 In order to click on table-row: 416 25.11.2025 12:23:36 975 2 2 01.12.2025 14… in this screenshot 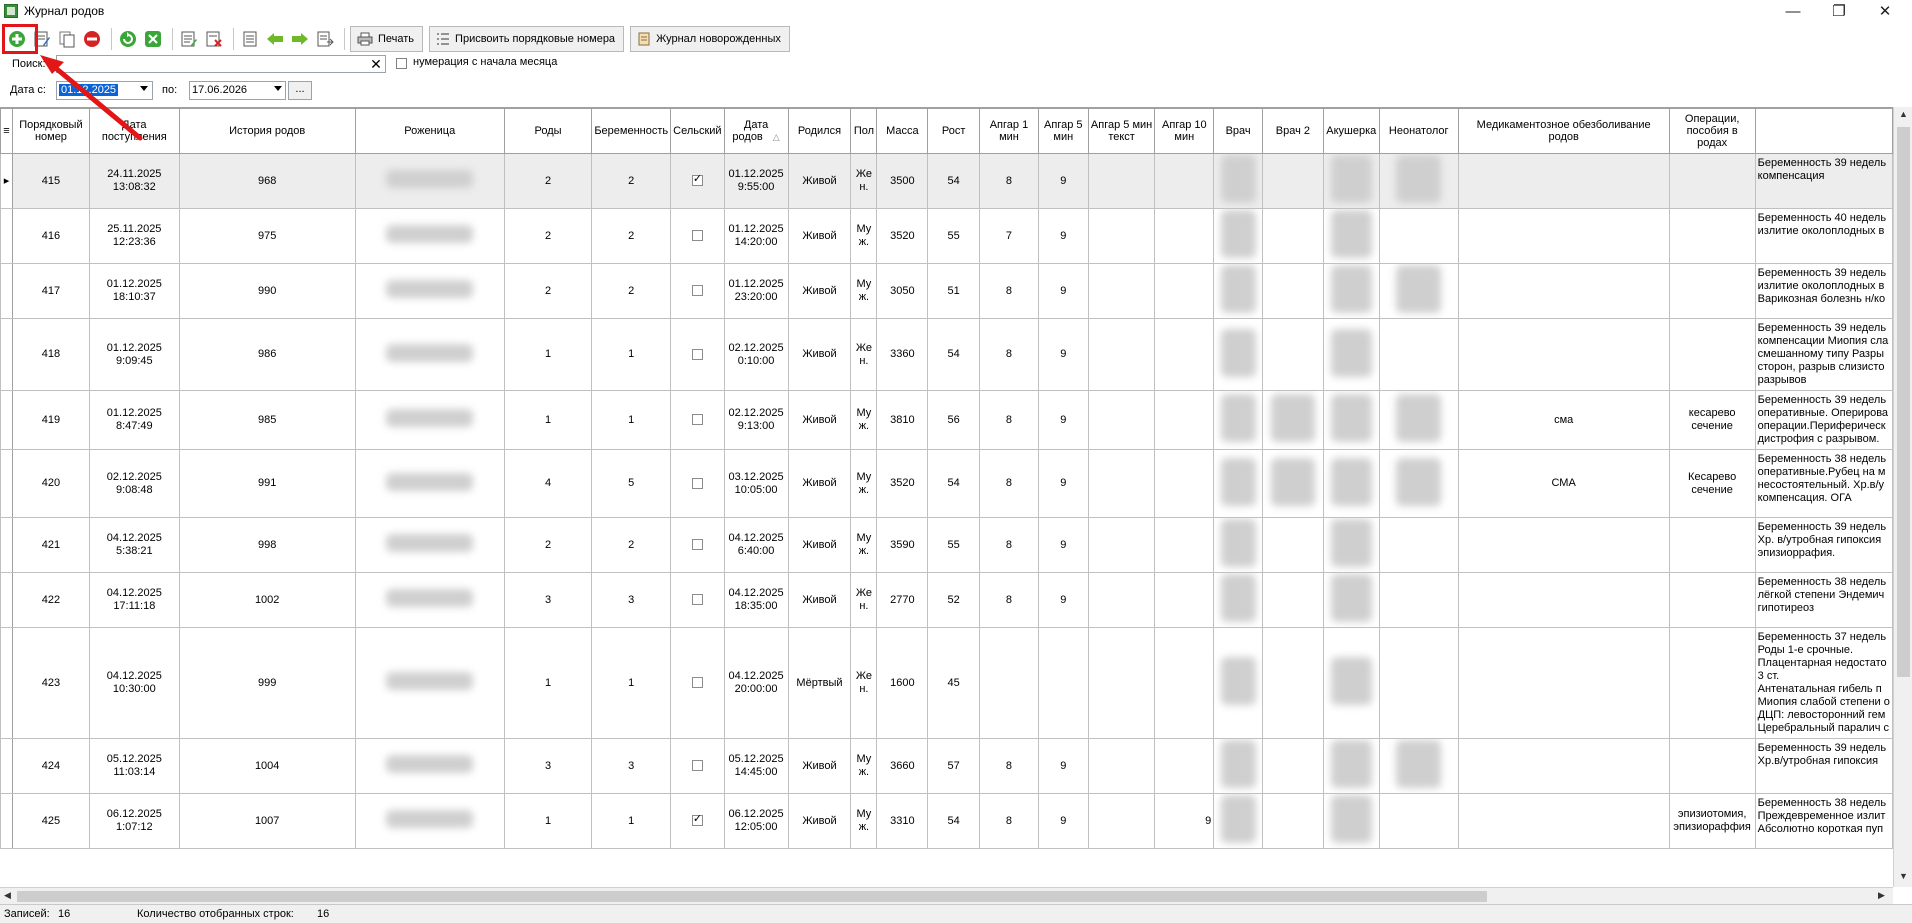, I will do `click(946, 236)`.